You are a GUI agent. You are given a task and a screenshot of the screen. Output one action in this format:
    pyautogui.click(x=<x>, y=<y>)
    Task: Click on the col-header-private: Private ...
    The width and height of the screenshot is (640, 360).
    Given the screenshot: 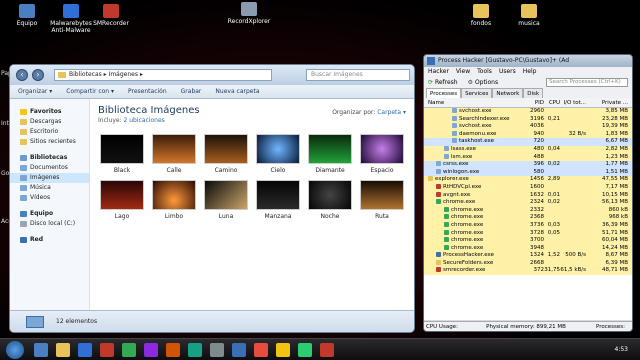 What is the action you would take?
    pyautogui.click(x=609, y=102)
    